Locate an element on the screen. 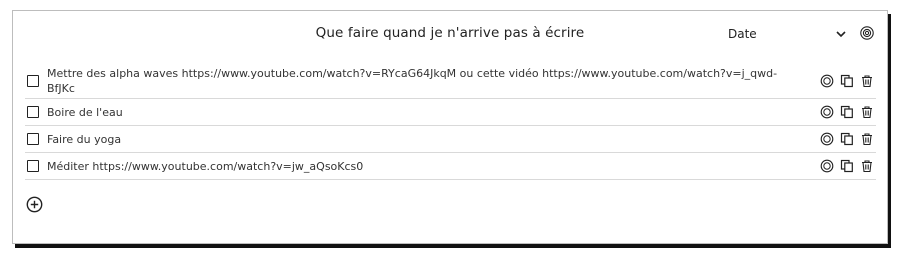  item-text: Faire du yoga is located at coordinates (84, 139).